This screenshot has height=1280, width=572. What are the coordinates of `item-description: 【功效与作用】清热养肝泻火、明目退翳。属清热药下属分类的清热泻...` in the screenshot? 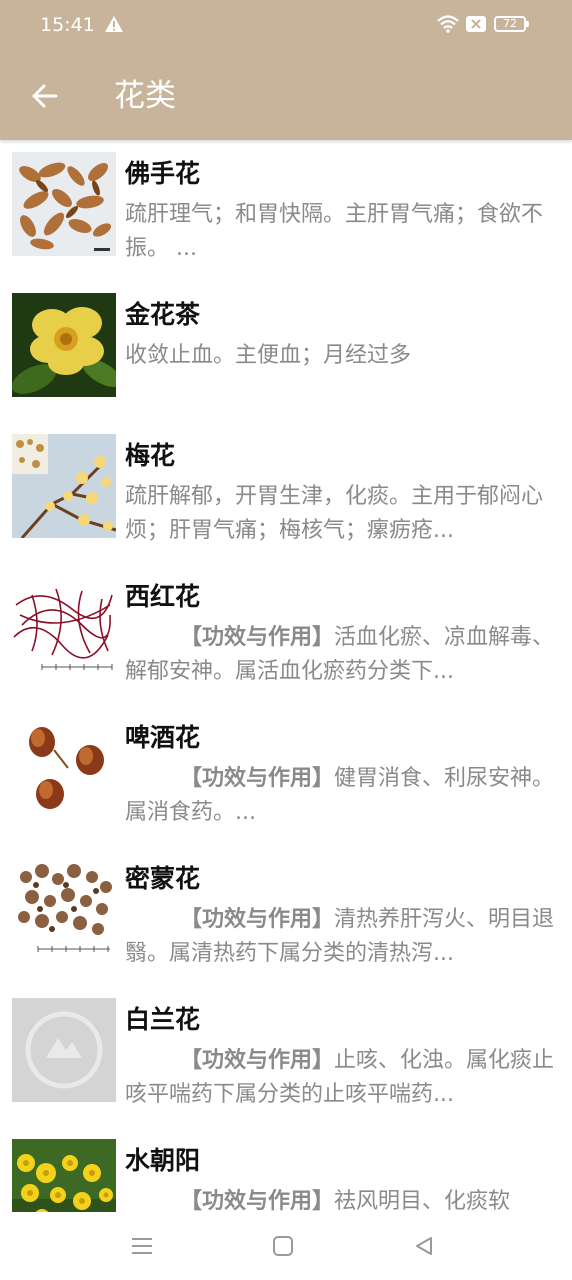 It's located at (341, 937).